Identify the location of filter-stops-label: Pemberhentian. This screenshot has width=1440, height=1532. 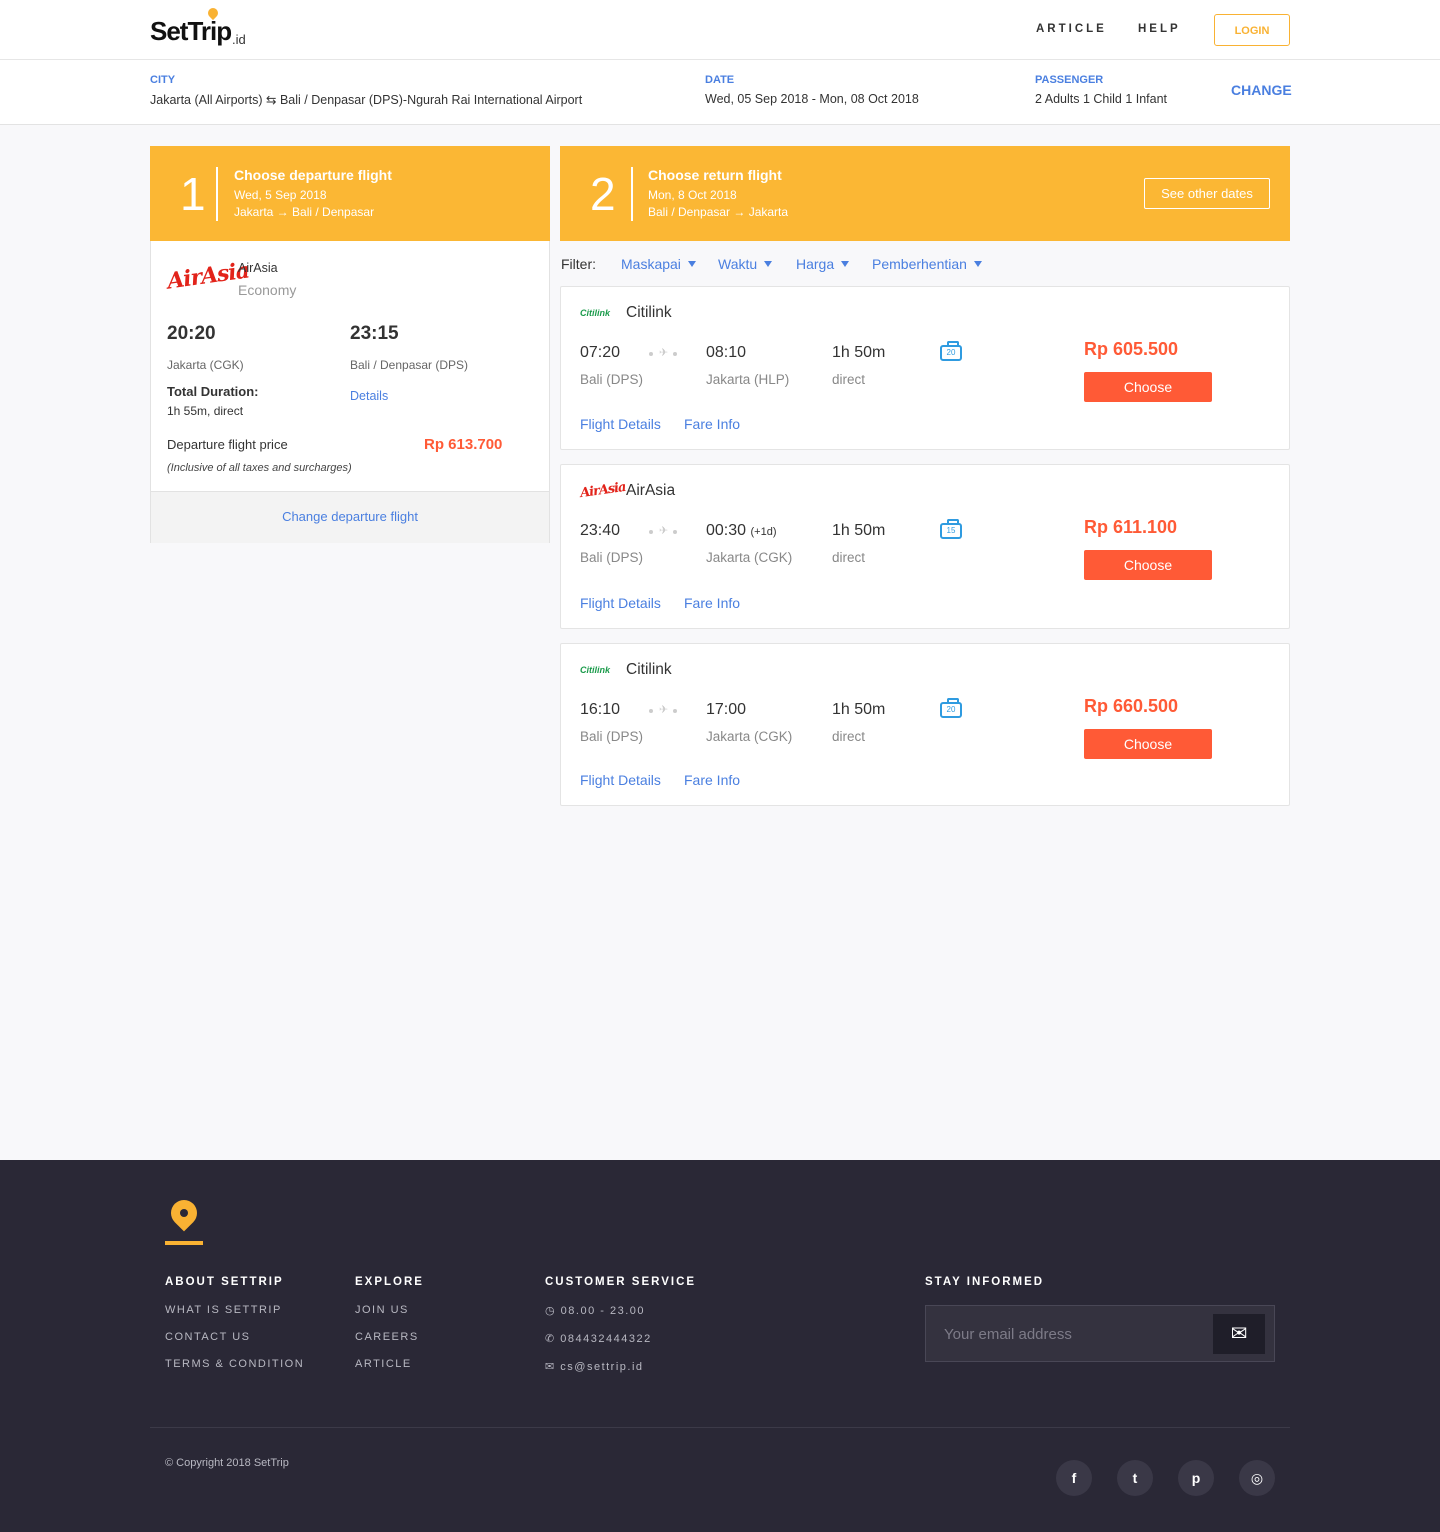
(919, 264).